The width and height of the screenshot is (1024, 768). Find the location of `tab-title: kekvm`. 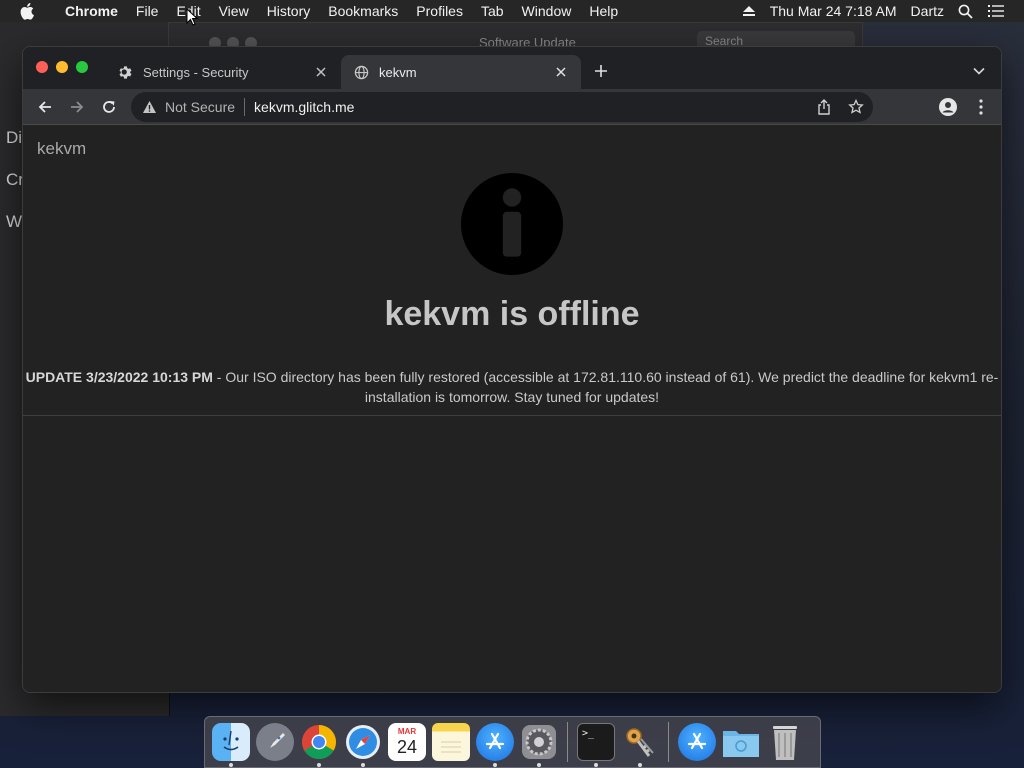

tab-title: kekvm is located at coordinates (398, 72).